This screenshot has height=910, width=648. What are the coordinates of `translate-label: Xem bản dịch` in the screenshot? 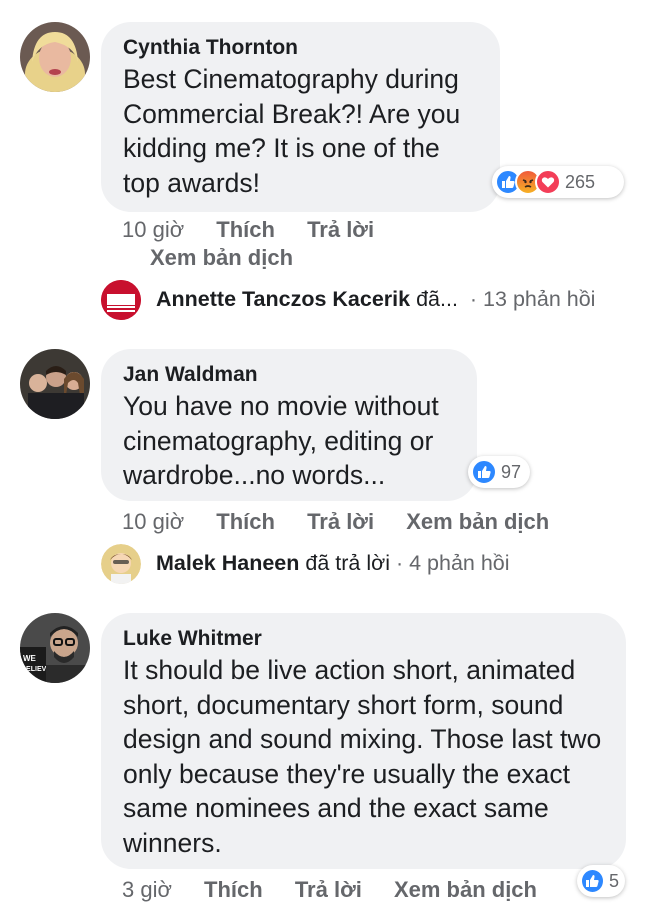 It's located at (221, 257).